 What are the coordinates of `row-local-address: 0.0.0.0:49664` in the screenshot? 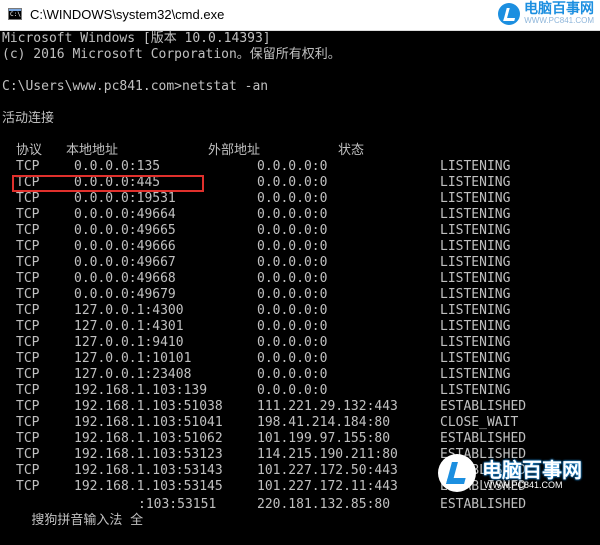 It's located at (125, 214).